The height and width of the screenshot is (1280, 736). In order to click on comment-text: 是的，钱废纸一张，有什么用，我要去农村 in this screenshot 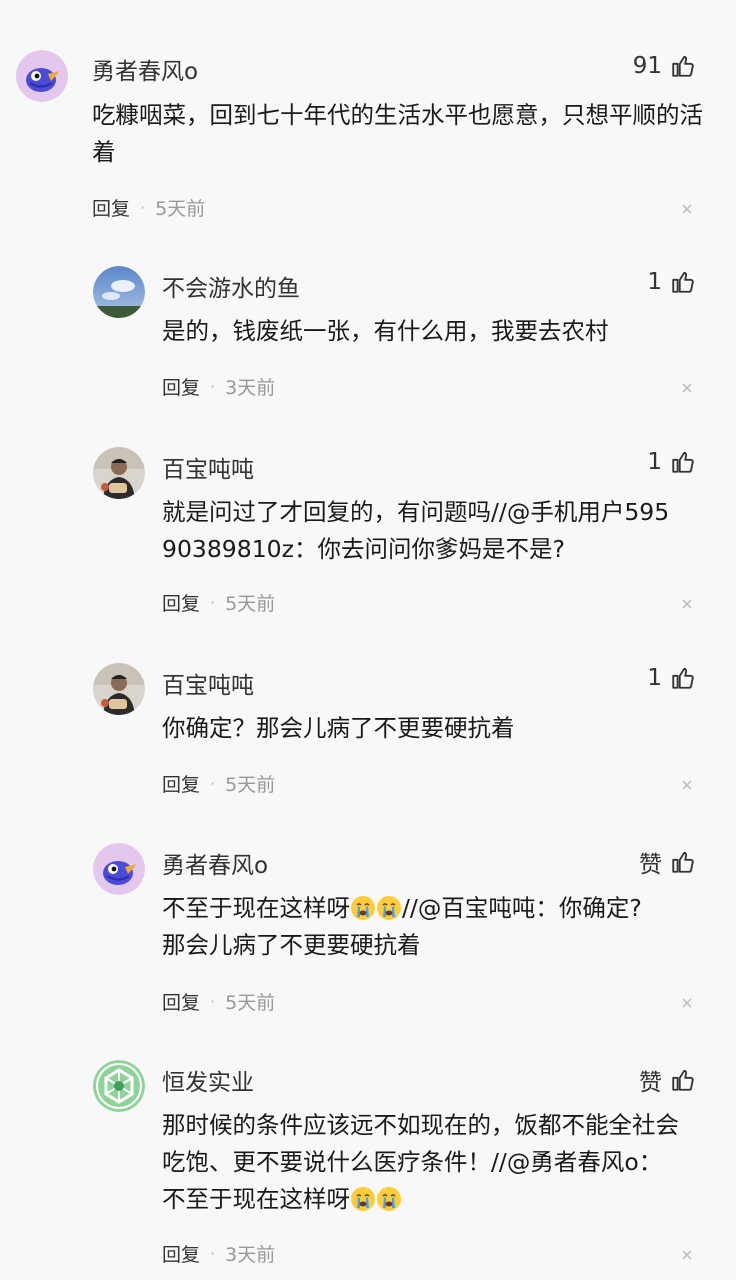, I will do `click(385, 331)`.